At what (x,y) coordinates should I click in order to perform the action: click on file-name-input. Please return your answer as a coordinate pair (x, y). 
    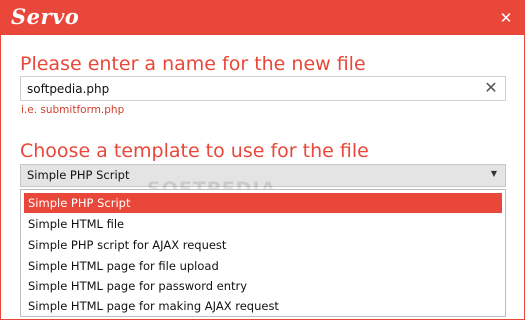
    Looking at the image, I should click on (252, 88).